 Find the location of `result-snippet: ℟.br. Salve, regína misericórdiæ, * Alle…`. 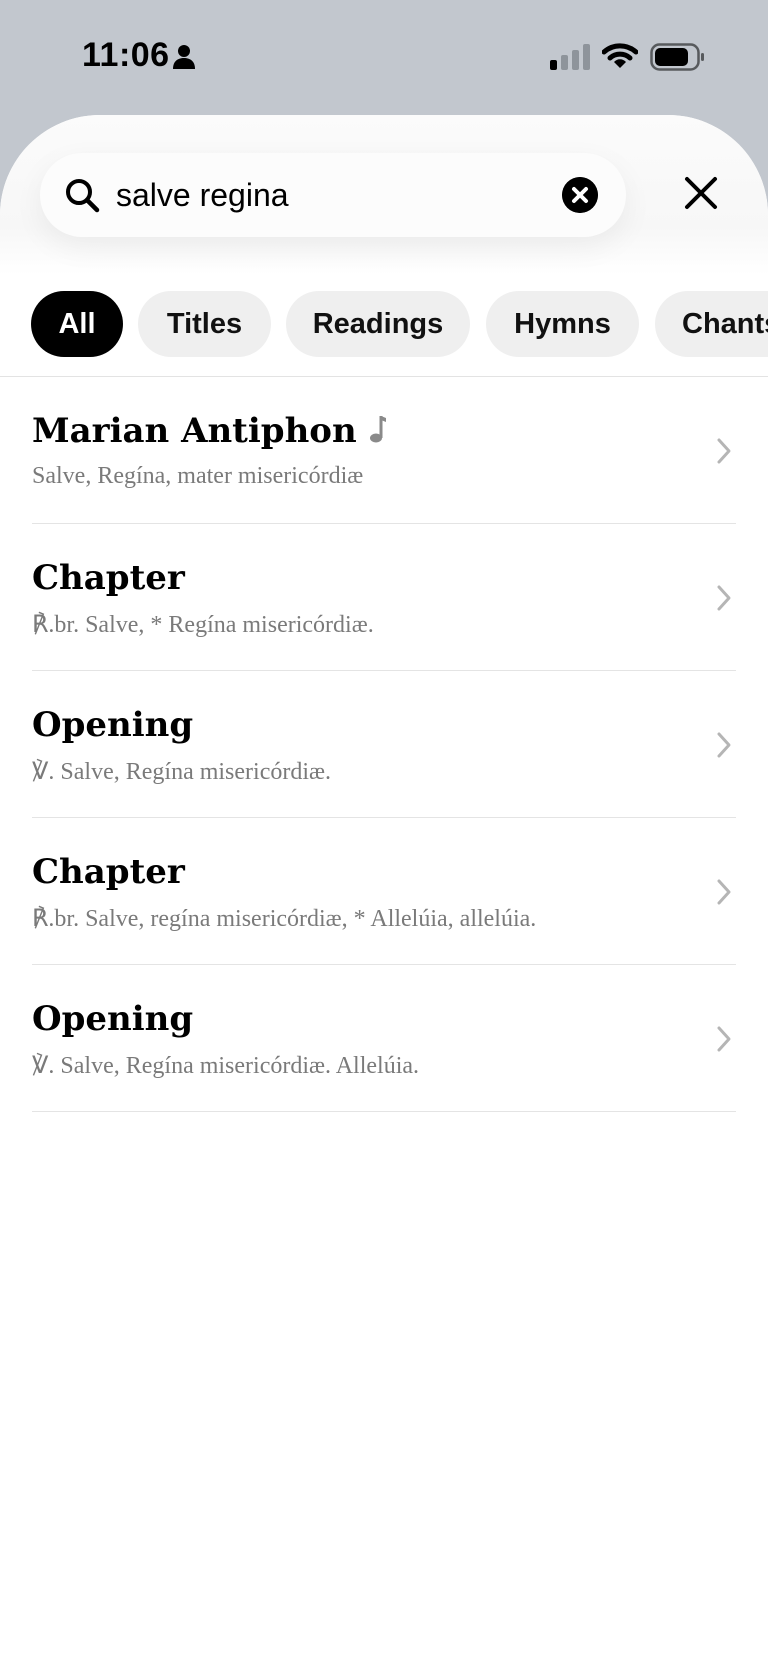

result-snippet: ℟.br. Salve, regína misericórdiæ, * Alle… is located at coordinates (284, 919).